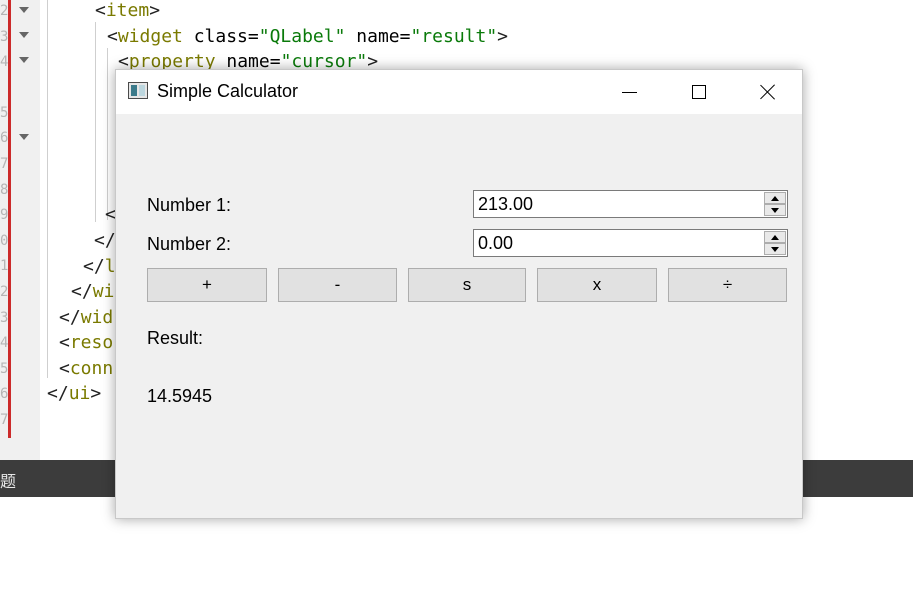 The image size is (913, 603). I want to click on maximize-icon, so click(699, 92).